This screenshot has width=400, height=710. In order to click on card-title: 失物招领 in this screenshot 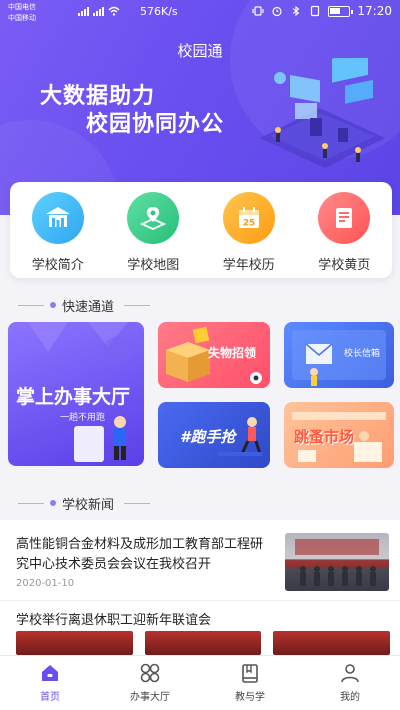, I will do `click(232, 353)`.